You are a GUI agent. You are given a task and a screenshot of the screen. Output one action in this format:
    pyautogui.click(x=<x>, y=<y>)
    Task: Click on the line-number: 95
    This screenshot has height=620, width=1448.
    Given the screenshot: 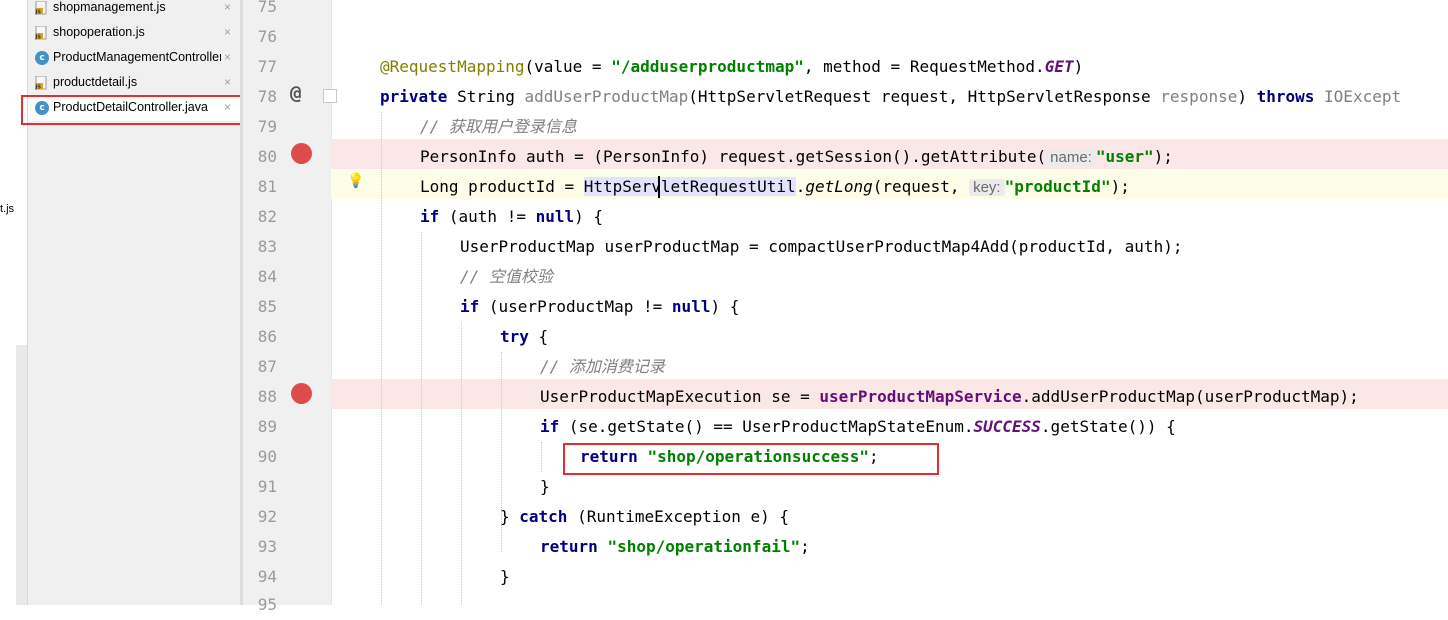 What is the action you would take?
    pyautogui.click(x=267, y=604)
    